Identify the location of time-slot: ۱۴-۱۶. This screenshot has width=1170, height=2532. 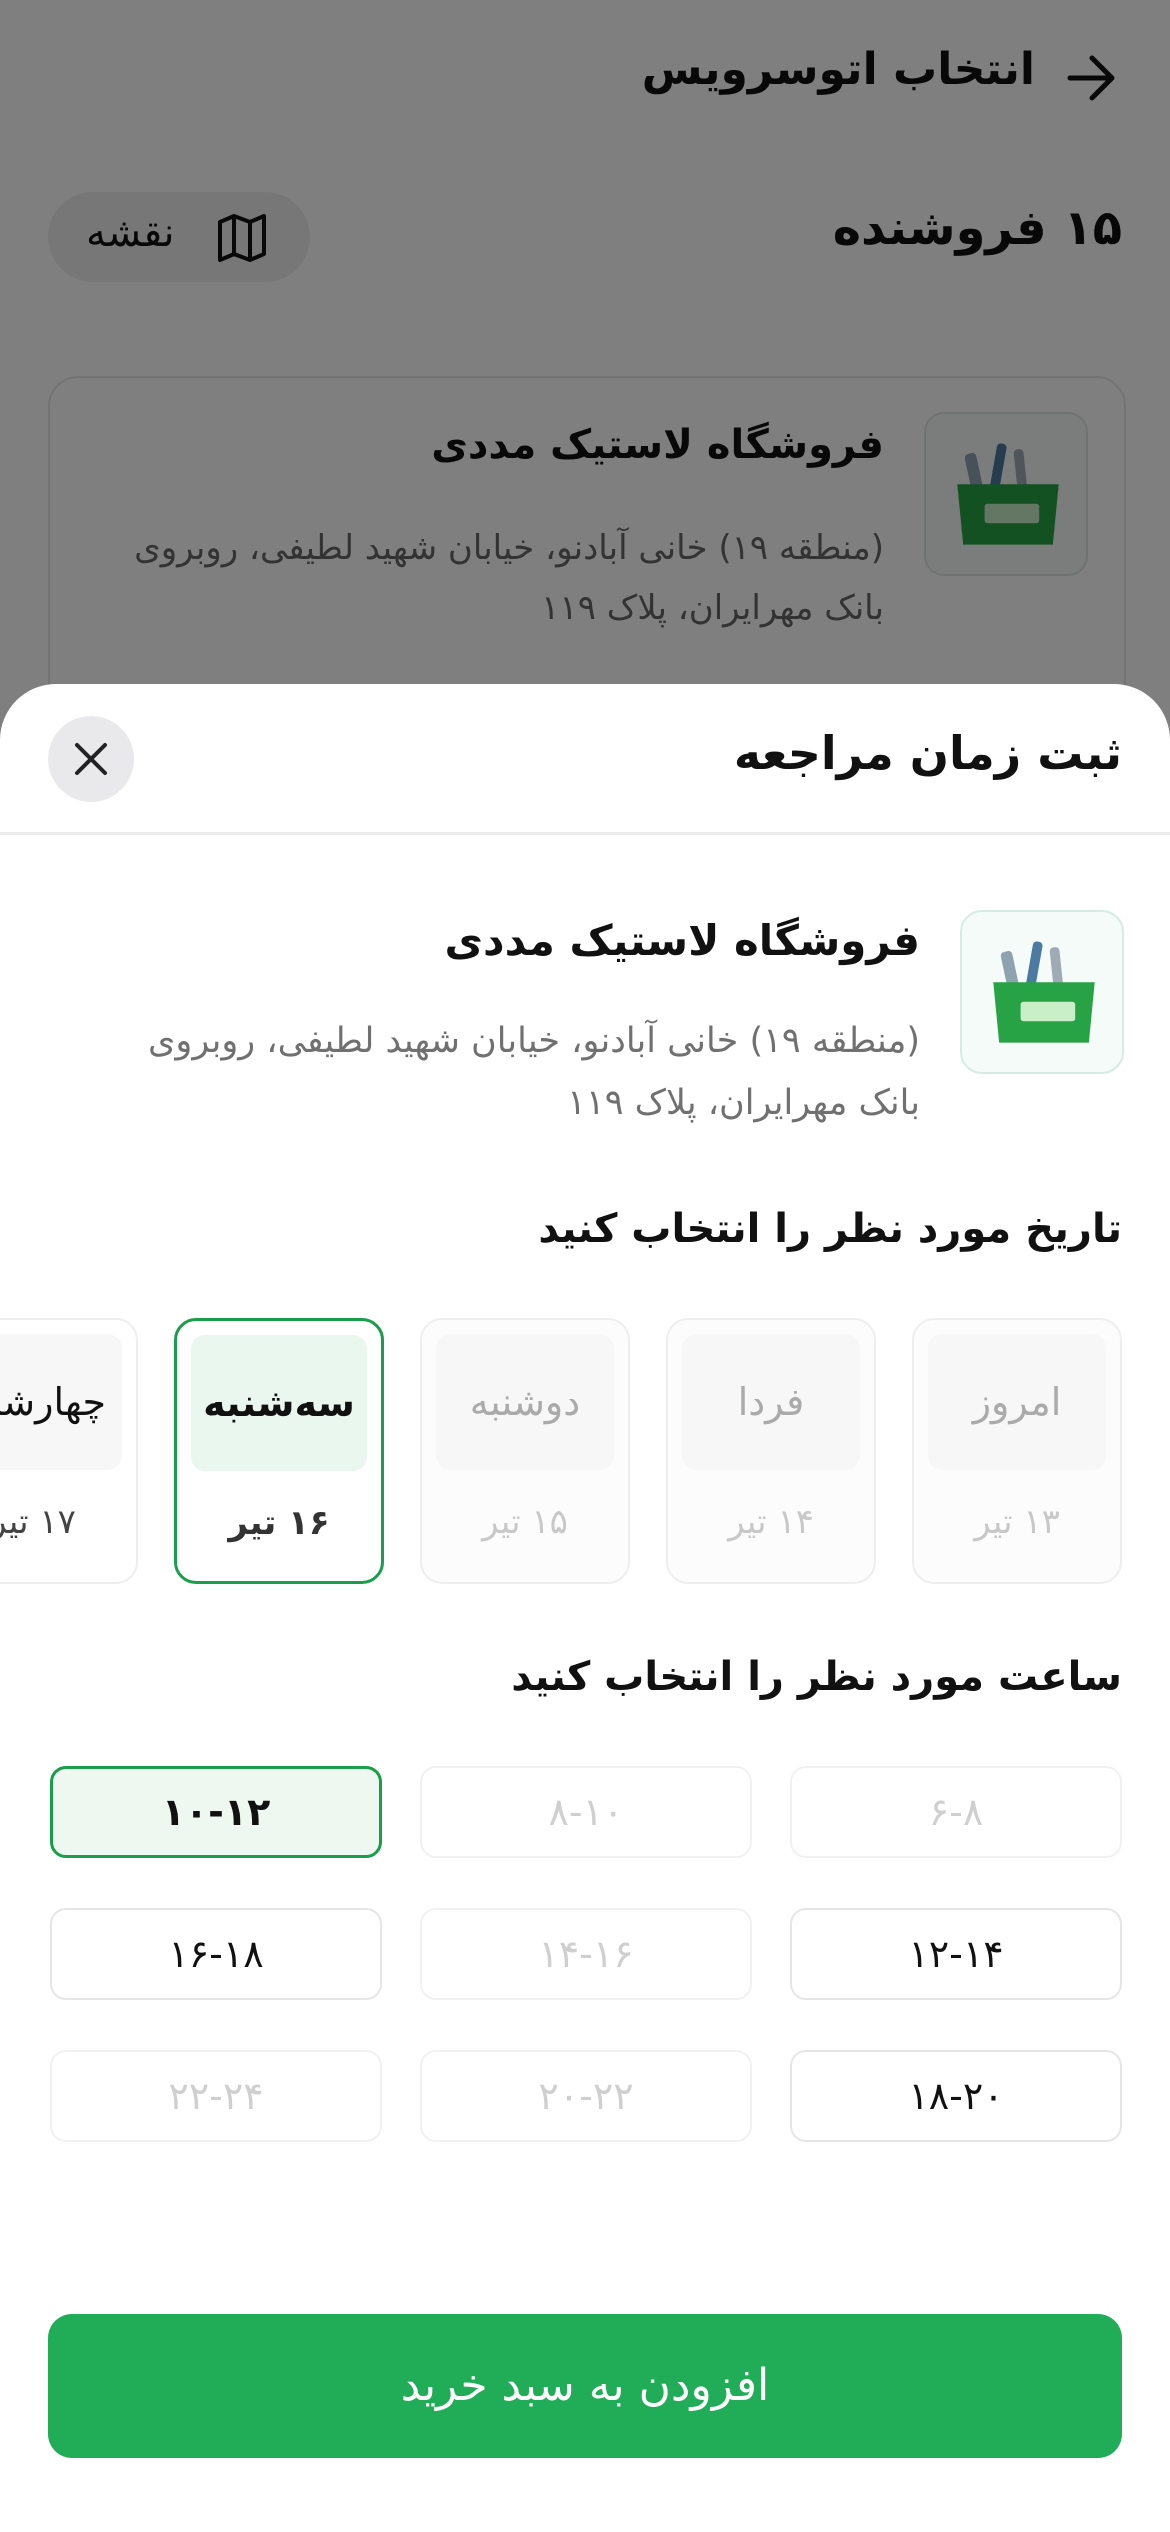
(586, 1954).